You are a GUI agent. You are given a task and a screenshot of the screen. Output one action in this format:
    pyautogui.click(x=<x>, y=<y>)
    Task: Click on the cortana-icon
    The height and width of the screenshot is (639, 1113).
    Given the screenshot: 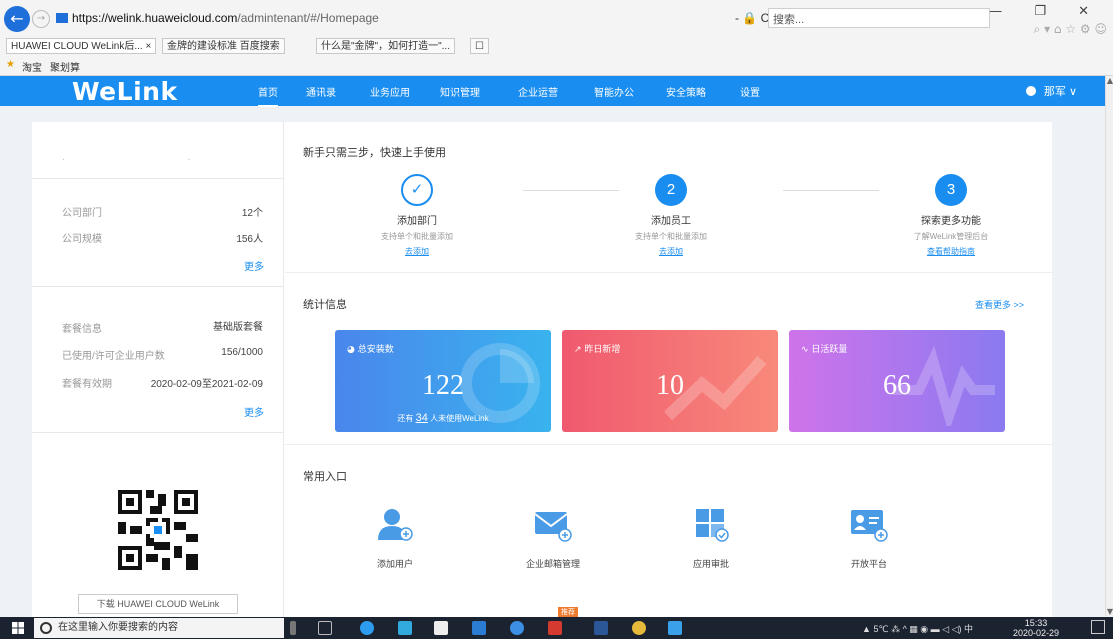 What is the action you would take?
    pyautogui.click(x=46, y=628)
    